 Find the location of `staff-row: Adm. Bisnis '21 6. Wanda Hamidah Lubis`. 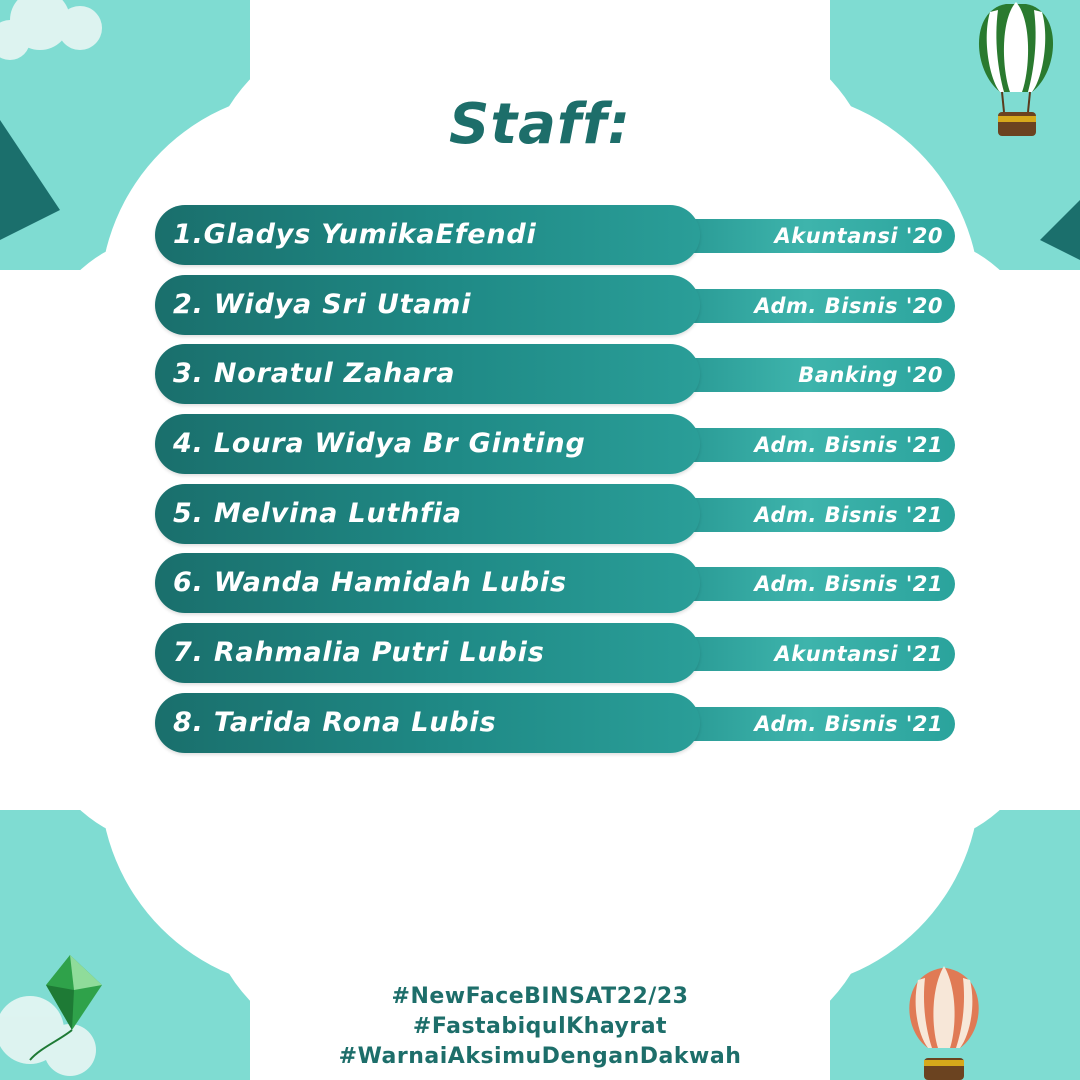

staff-row: Adm. Bisnis '21 6. Wanda Hamidah Lubis is located at coordinates (555, 583).